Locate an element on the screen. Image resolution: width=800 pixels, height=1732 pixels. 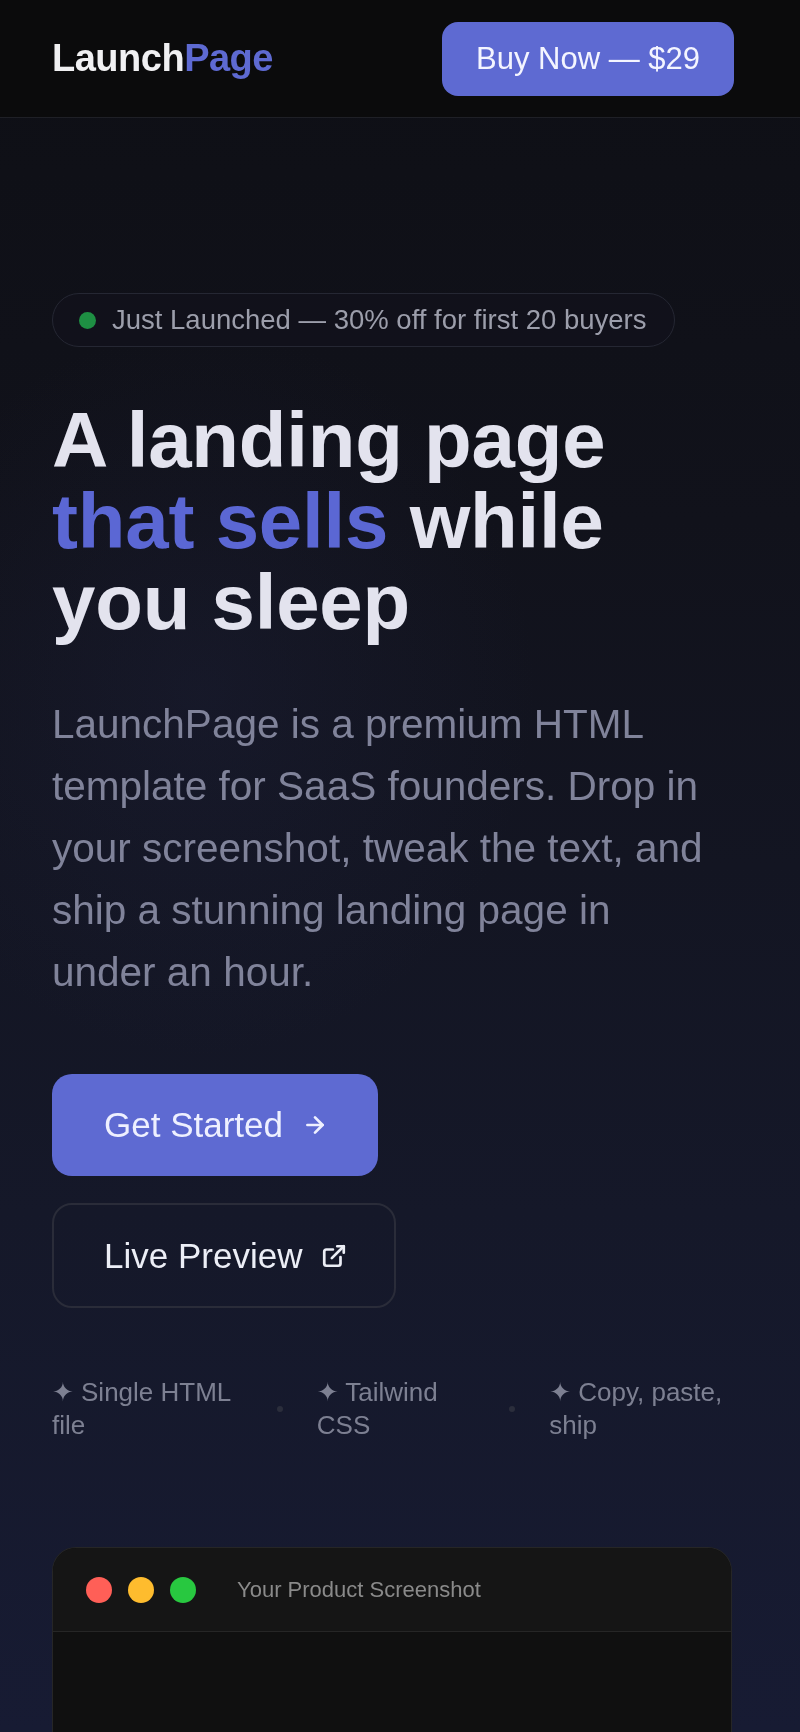
hero-heading: A landing page that sells while you sleep is located at coordinates (329, 521).